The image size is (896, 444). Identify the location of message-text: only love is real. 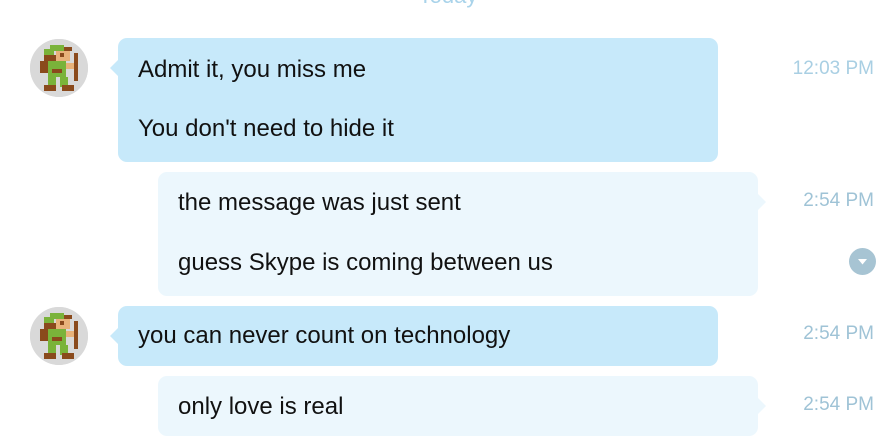
(261, 406).